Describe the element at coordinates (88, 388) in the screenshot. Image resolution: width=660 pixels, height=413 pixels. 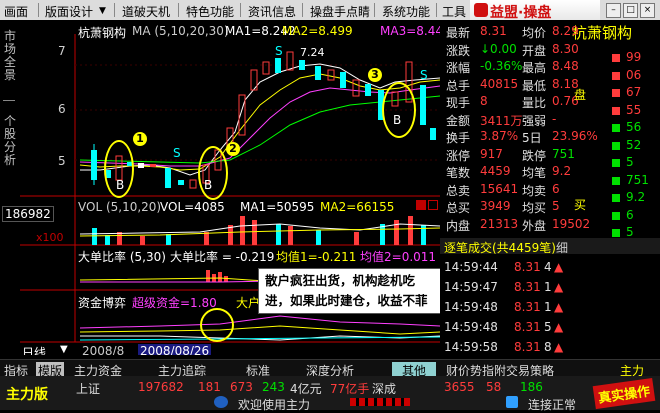
I see `index-name: 上证` at that location.